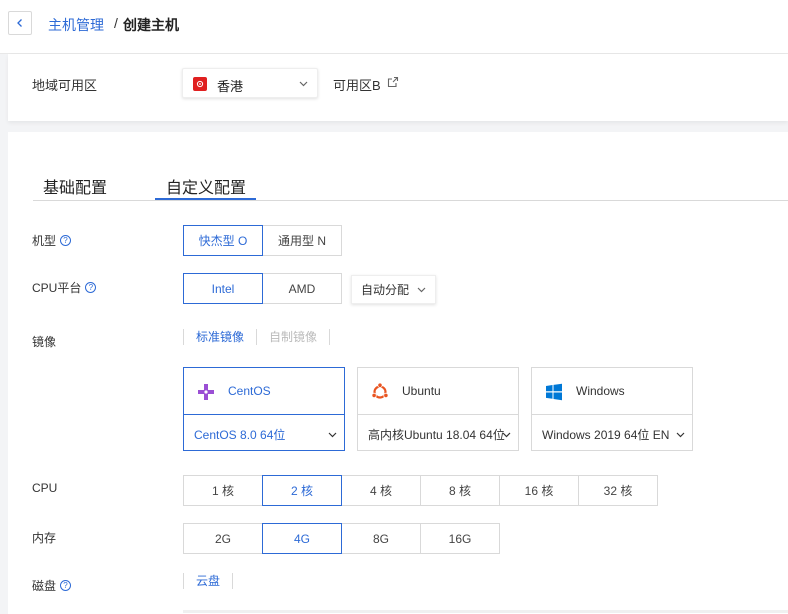 The width and height of the screenshot is (788, 614). Describe the element at coordinates (539, 490) in the screenshot. I see `cpu-option-16: 16 核` at that location.